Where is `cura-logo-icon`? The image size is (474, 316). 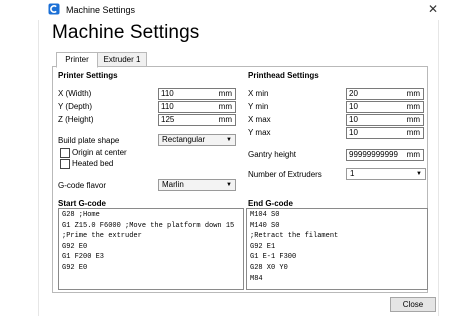
cura-logo-icon is located at coordinates (54, 9).